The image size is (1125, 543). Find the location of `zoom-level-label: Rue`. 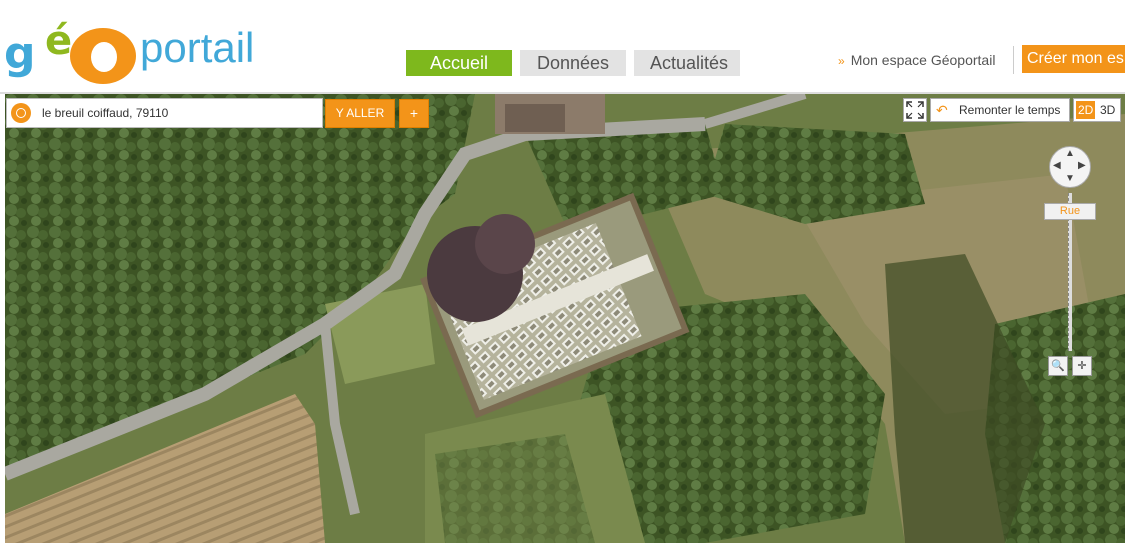

zoom-level-label: Rue is located at coordinates (1070, 211).